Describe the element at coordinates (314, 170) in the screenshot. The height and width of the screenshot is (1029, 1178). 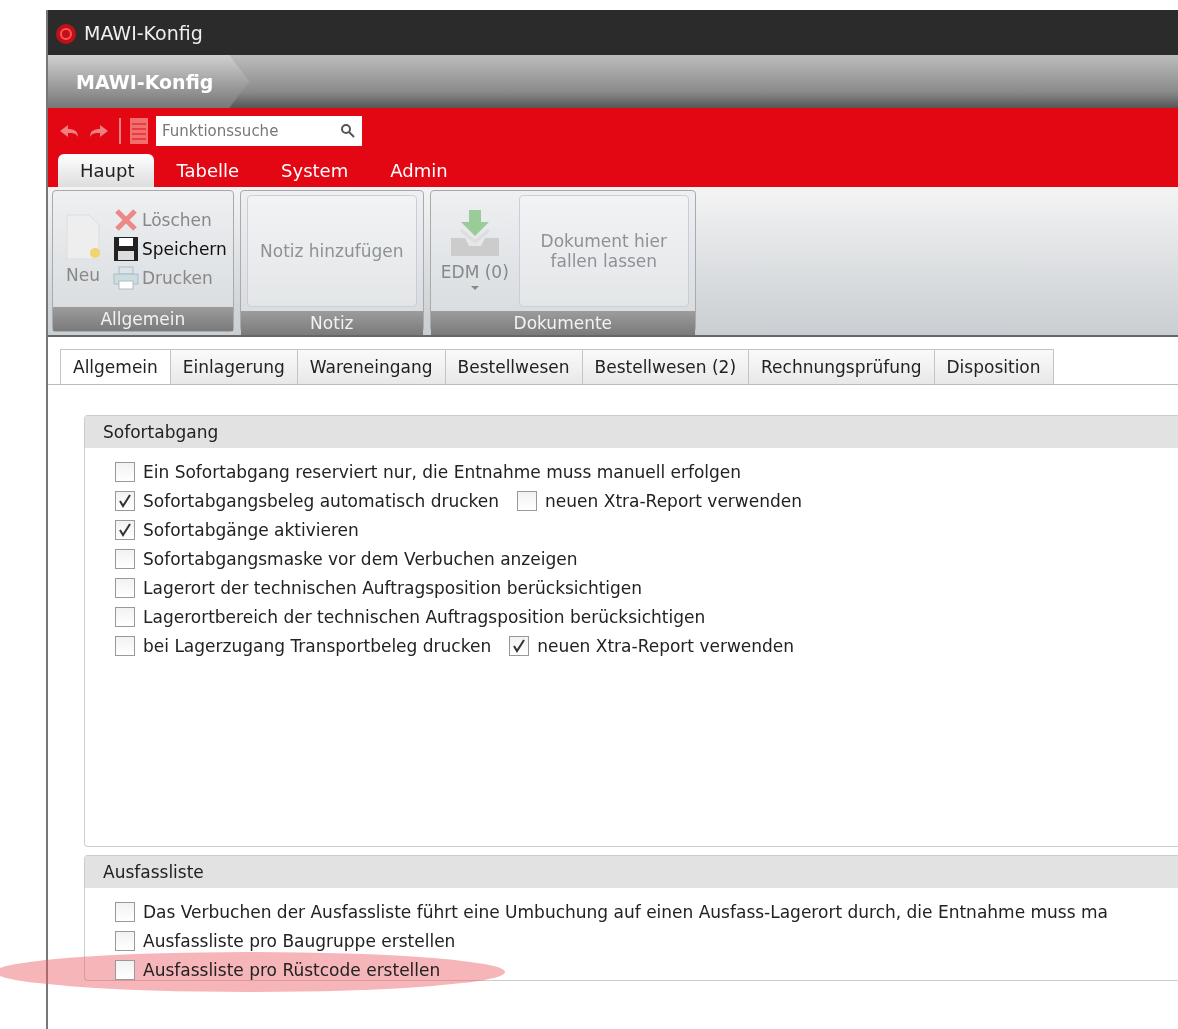
I see `ribbon-tab: System` at that location.